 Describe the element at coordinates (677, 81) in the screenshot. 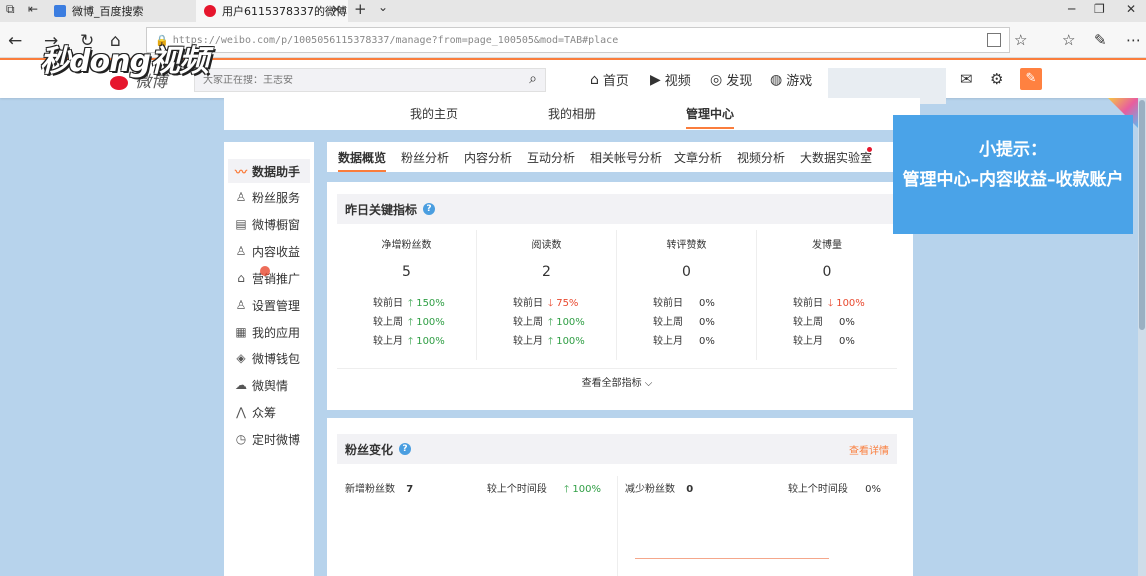

I see `nav-label: 视频` at that location.